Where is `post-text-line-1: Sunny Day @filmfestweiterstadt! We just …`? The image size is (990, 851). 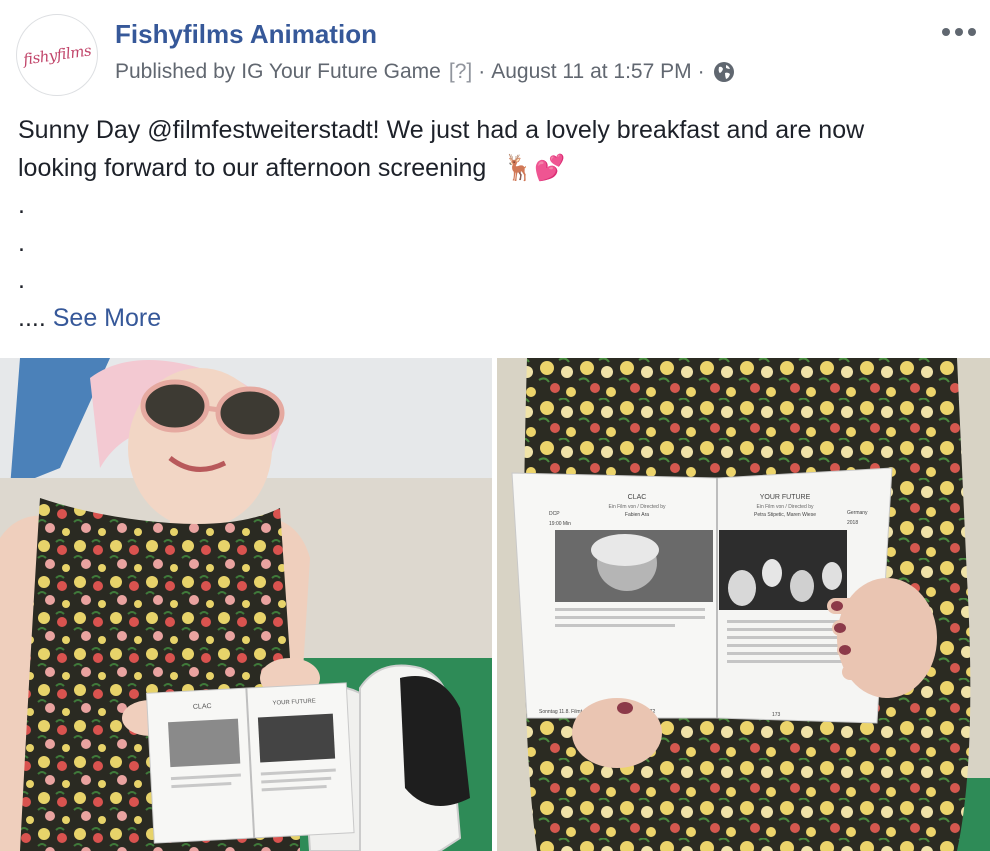
post-text-line-1: Sunny Day @filmfestweiterstadt! We just … is located at coordinates (441, 130).